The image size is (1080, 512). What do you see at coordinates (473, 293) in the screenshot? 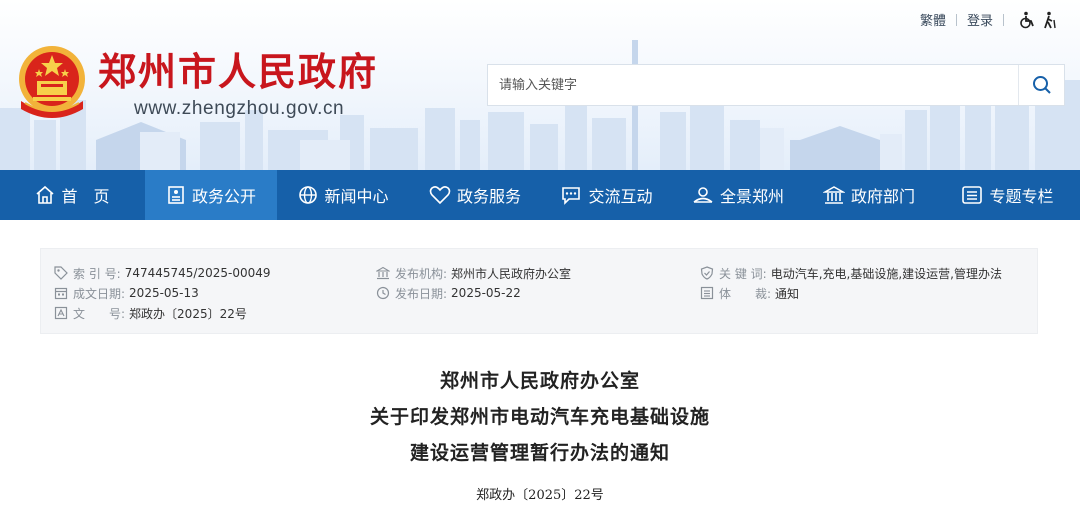
I see `metadata-published-date: 发布日期: 2025-05-22` at bounding box center [473, 293].